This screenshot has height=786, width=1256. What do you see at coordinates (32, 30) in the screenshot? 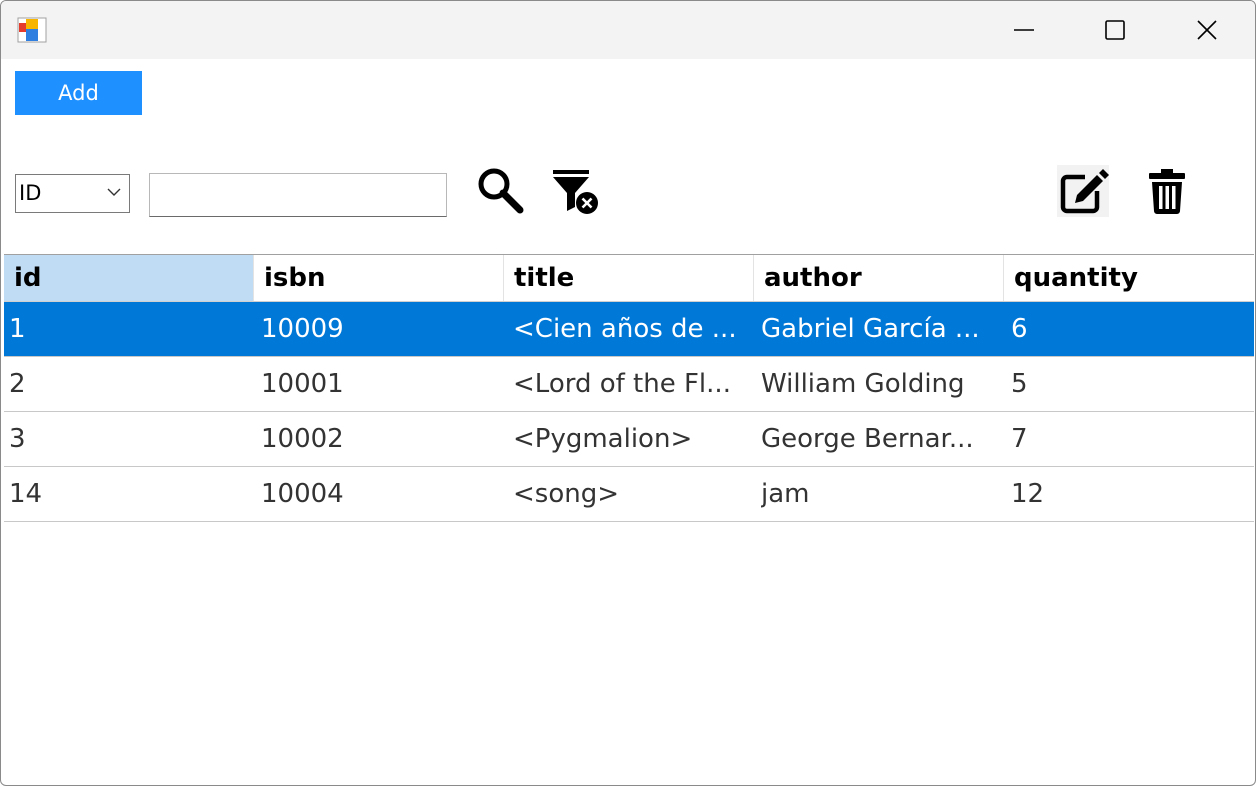
I see `app-icon` at bounding box center [32, 30].